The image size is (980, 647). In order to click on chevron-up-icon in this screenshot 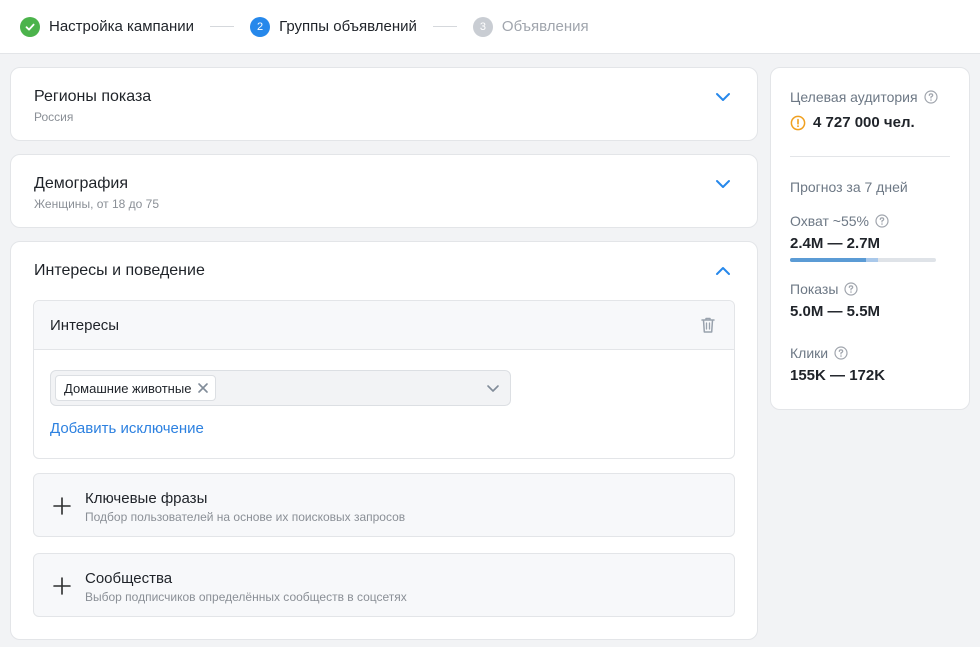, I will do `click(723, 271)`.